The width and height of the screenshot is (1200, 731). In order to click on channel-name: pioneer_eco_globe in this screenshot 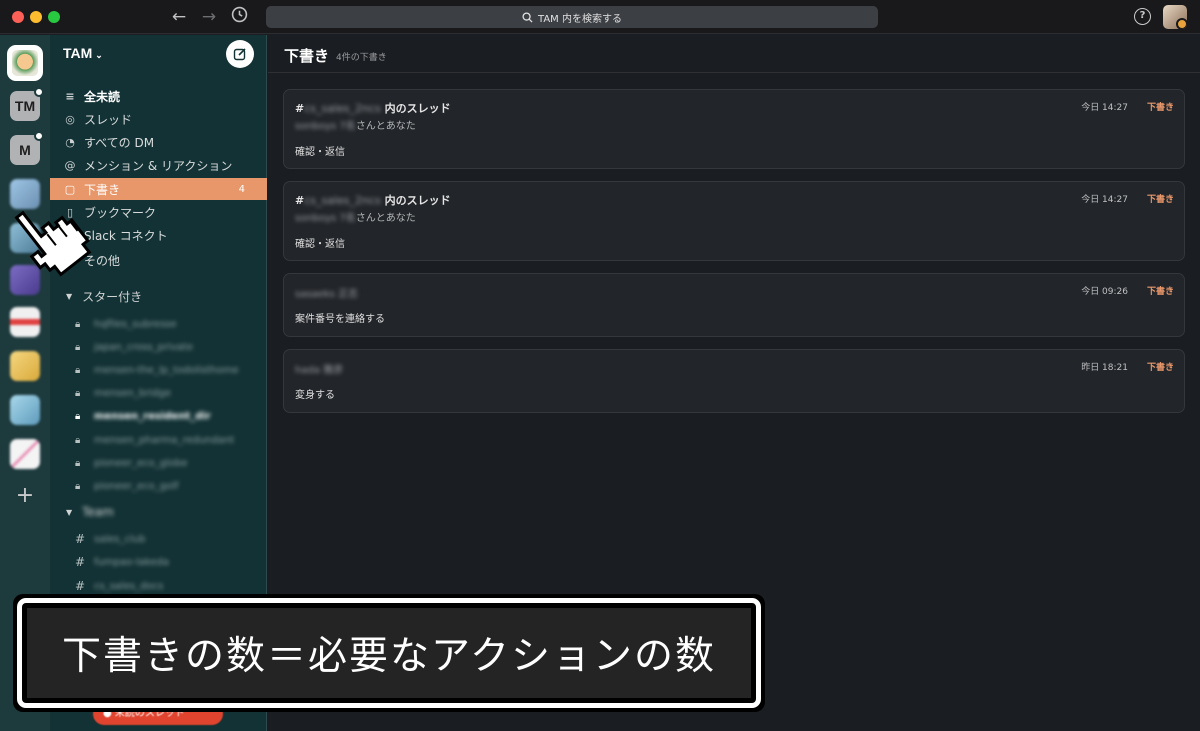, I will do `click(141, 463)`.